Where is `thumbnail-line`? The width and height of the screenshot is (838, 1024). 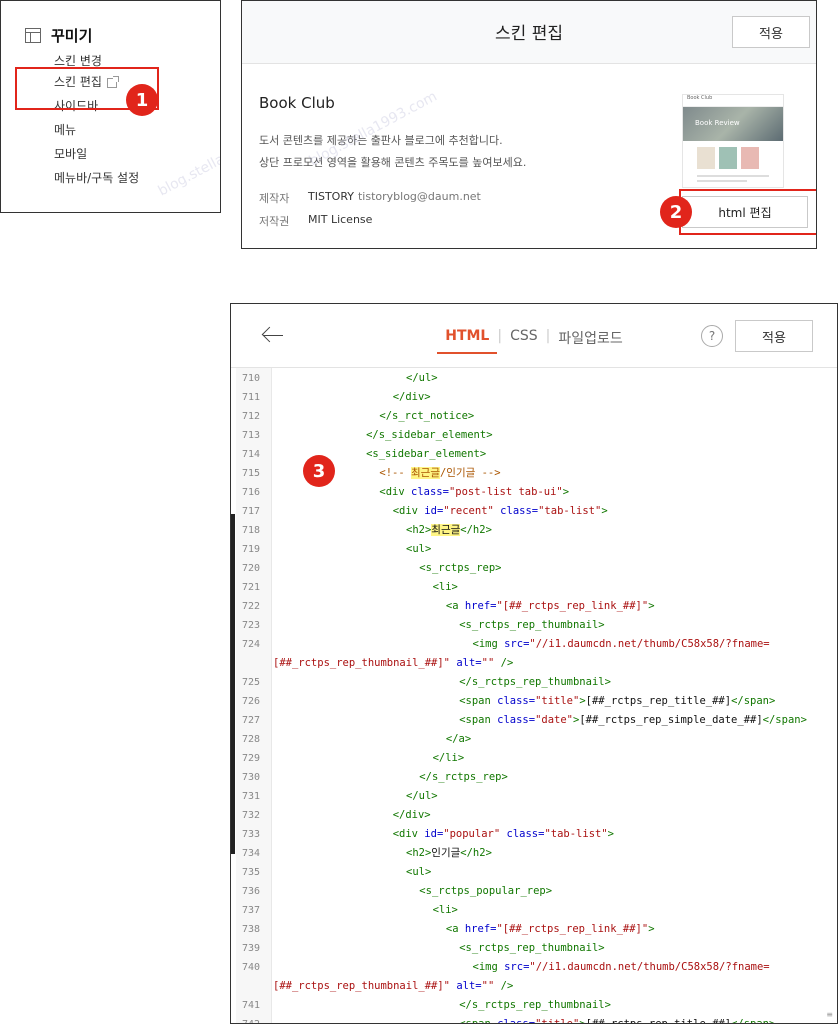
thumbnail-line is located at coordinates (733, 176).